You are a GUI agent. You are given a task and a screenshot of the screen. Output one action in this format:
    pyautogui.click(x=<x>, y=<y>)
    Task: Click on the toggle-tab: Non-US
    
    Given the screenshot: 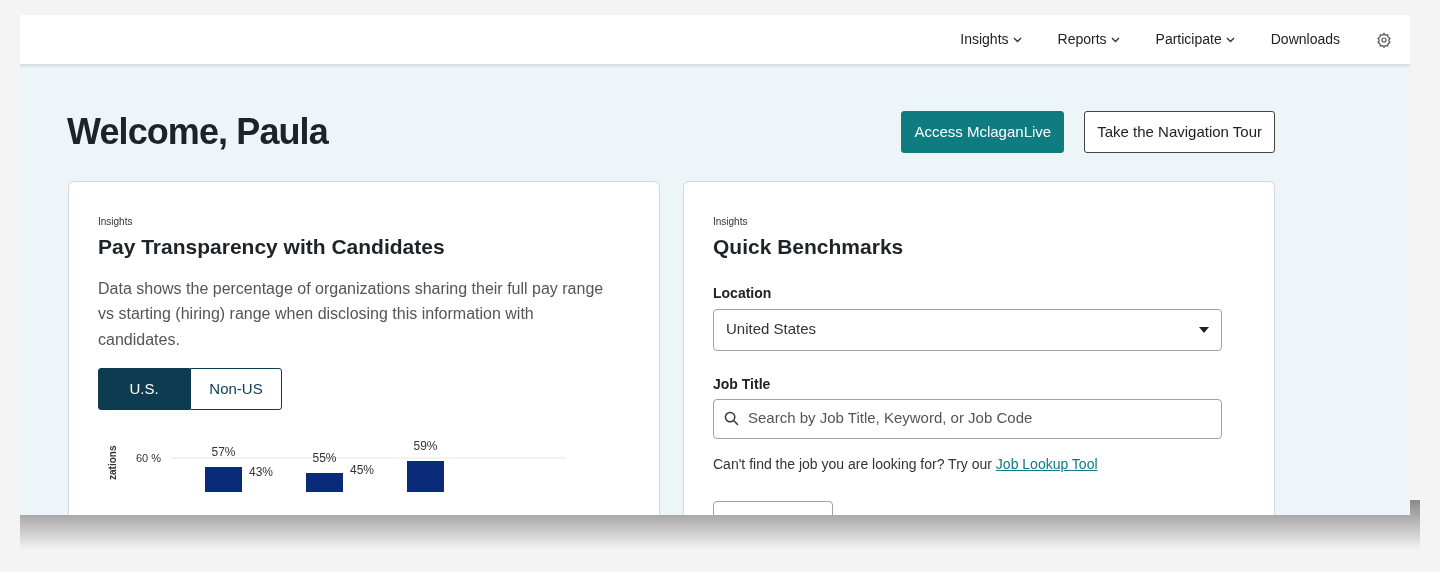 What is the action you would take?
    pyautogui.click(x=236, y=389)
    